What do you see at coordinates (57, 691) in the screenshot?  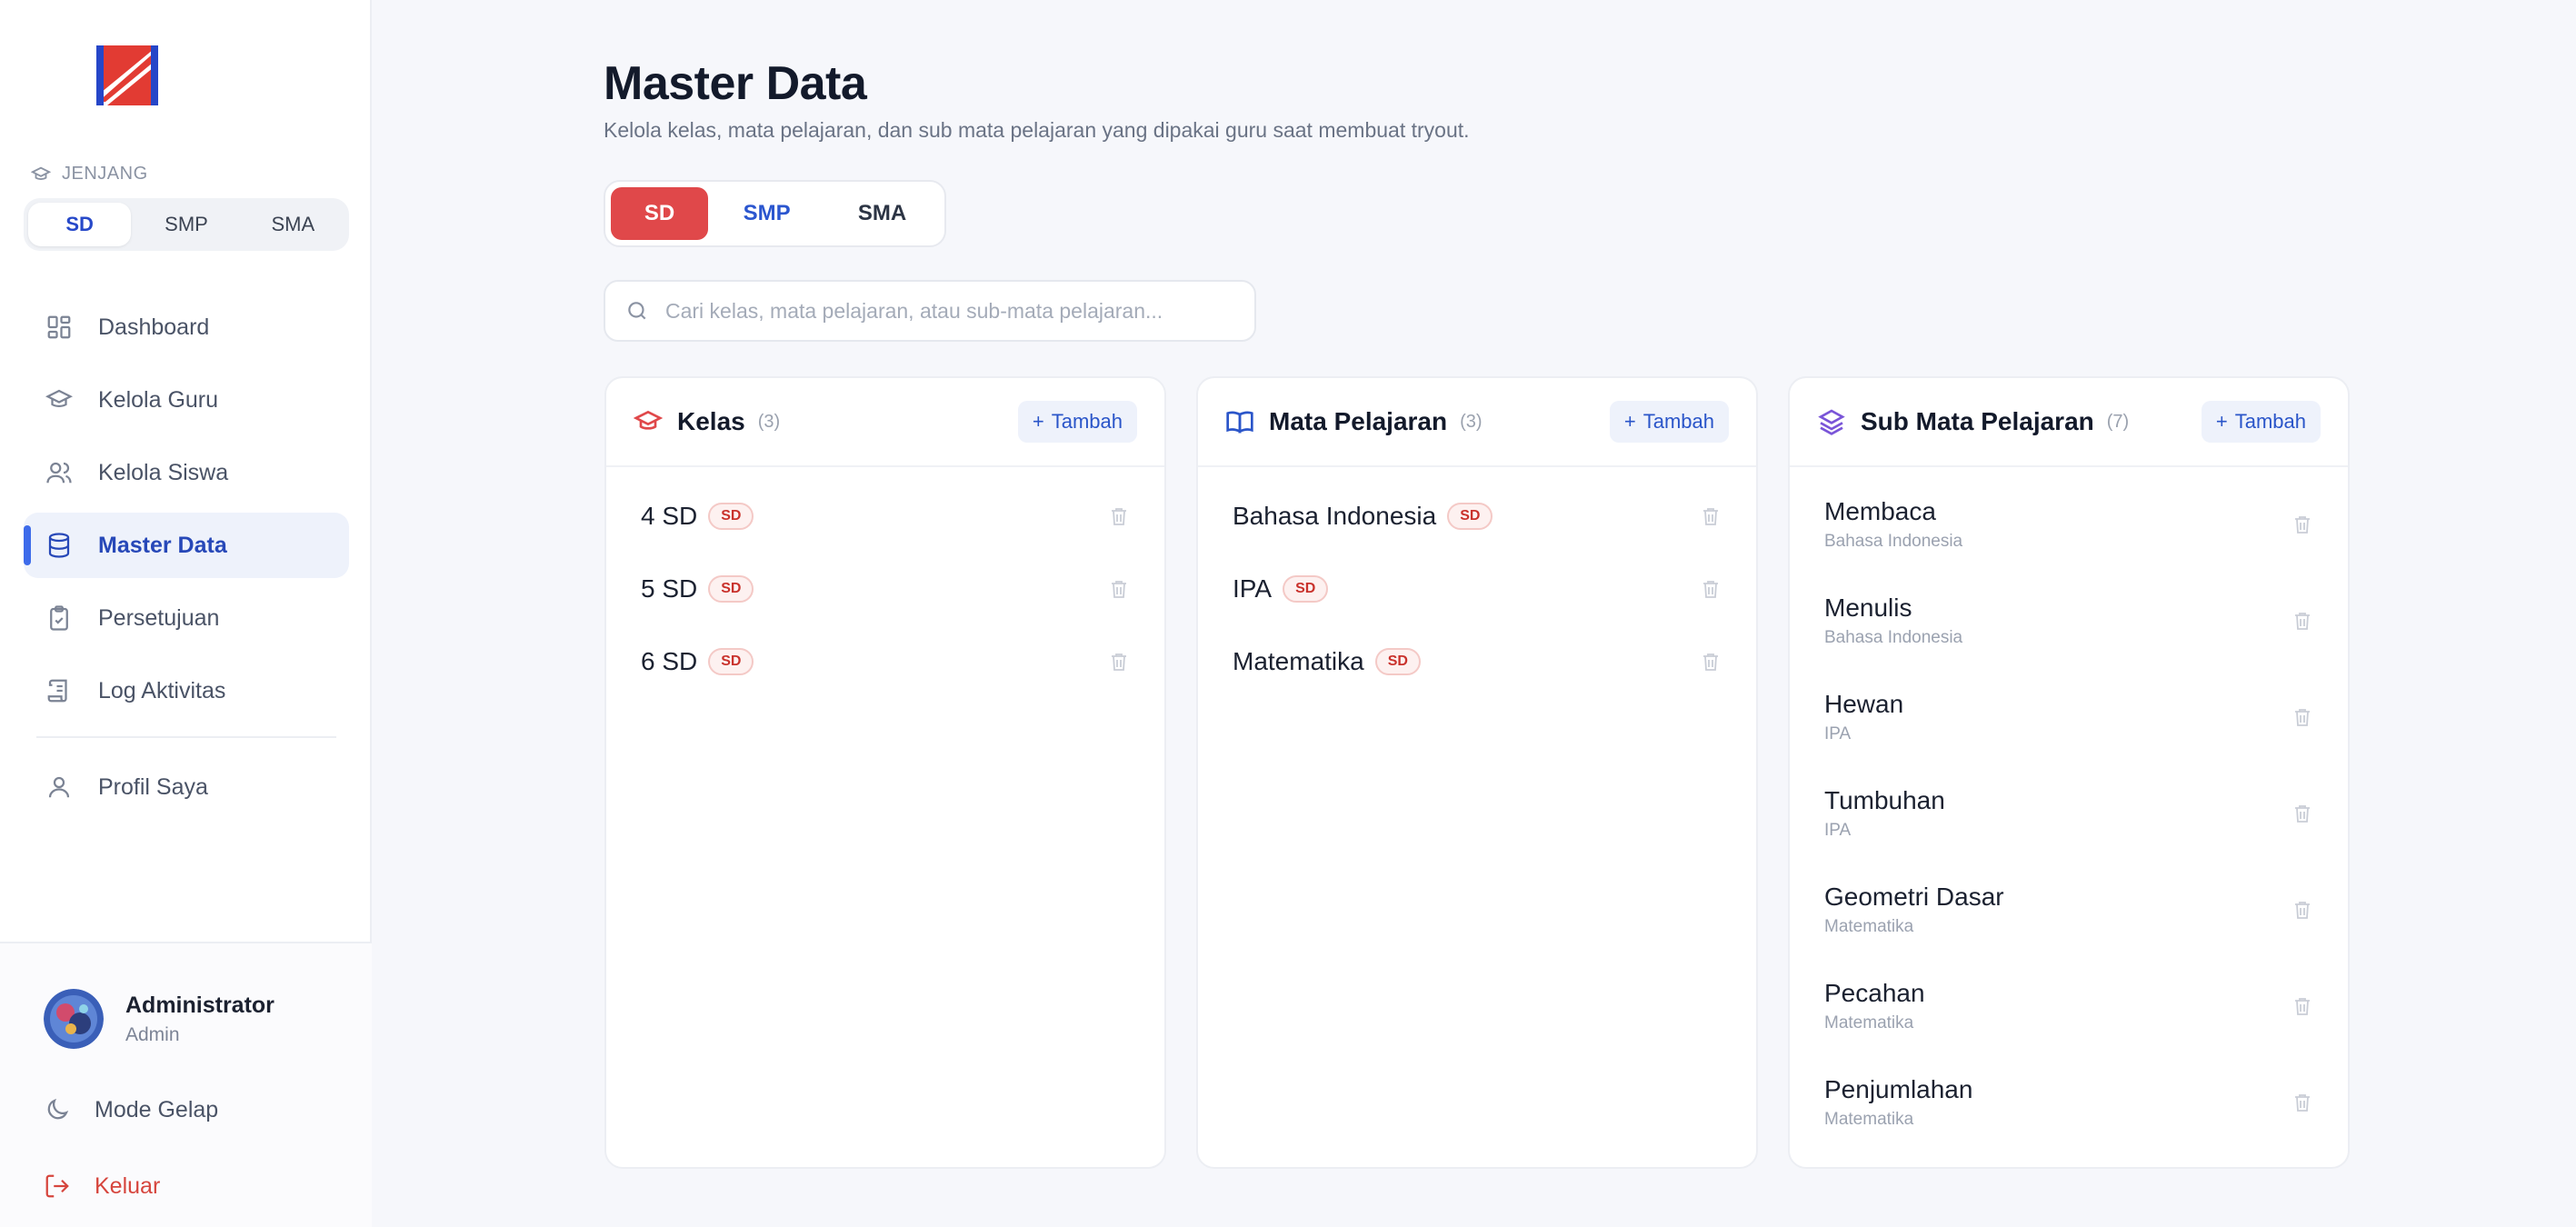 I see `scroll-icon` at bounding box center [57, 691].